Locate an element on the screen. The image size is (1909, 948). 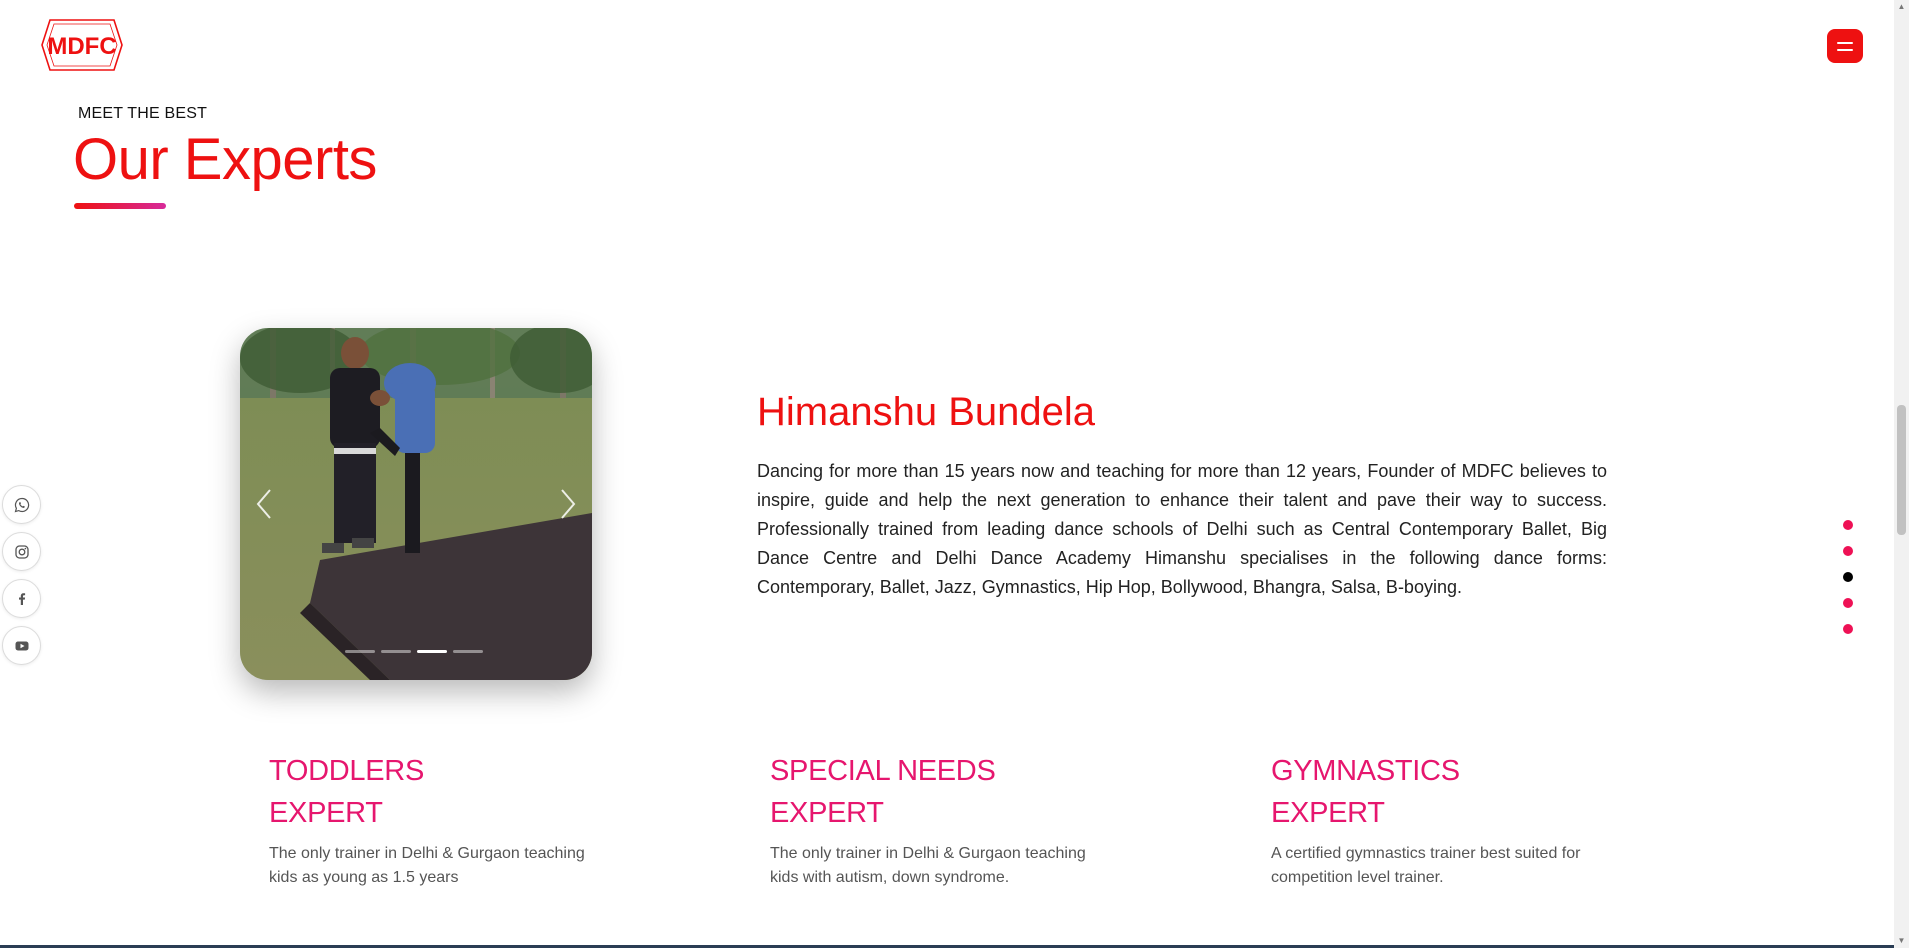
slider-prev-arrow is located at coordinates (264, 504).